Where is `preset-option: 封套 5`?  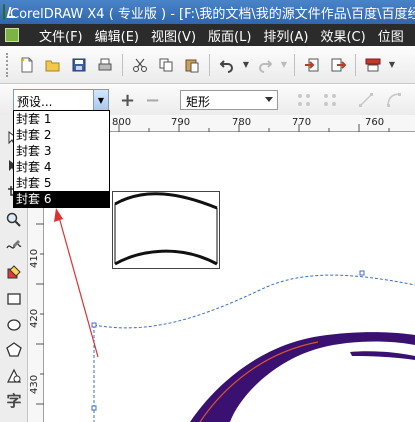
preset-option: 封套 5 is located at coordinates (61, 183).